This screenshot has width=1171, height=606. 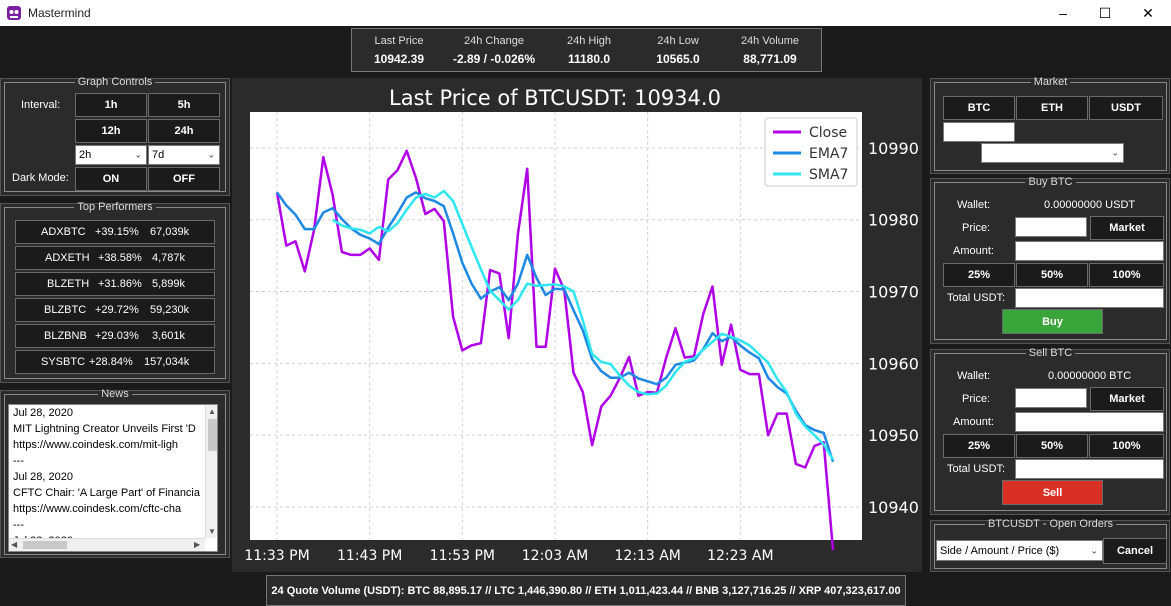 I want to click on y-tick-label: 10940, so click(x=893, y=507).